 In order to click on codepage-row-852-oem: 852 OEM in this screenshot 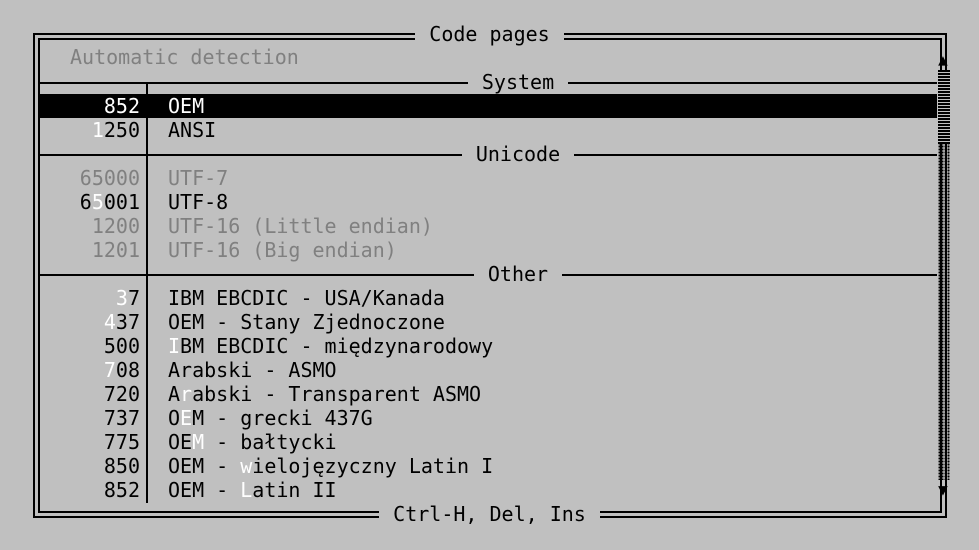, I will do `click(488, 106)`.